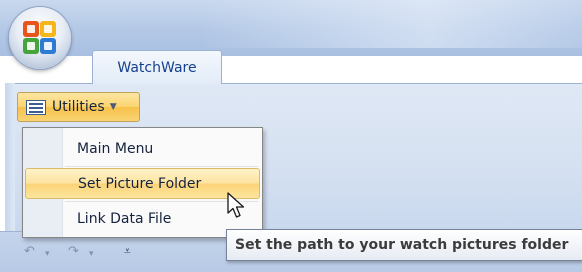  I want to click on undo-dropdown-icon: ▾, so click(47, 254).